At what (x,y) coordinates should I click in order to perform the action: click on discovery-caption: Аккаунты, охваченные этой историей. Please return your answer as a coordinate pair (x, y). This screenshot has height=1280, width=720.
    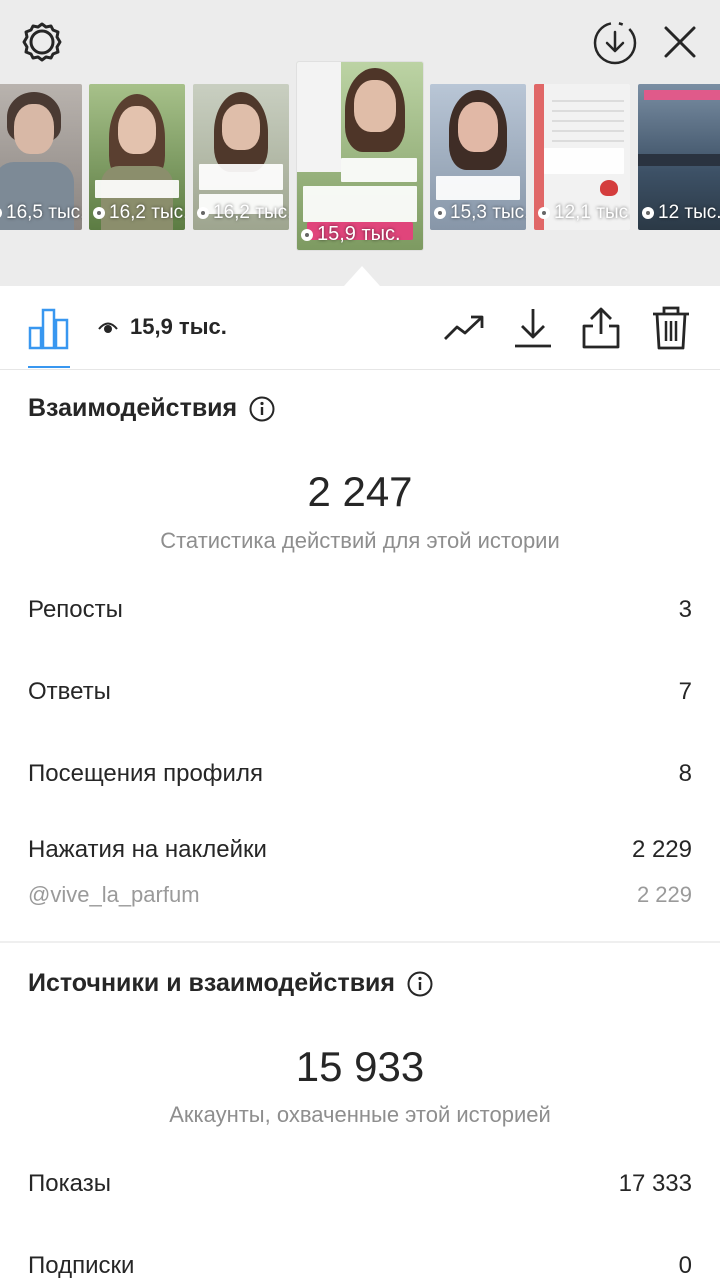
    Looking at the image, I should click on (360, 1114).